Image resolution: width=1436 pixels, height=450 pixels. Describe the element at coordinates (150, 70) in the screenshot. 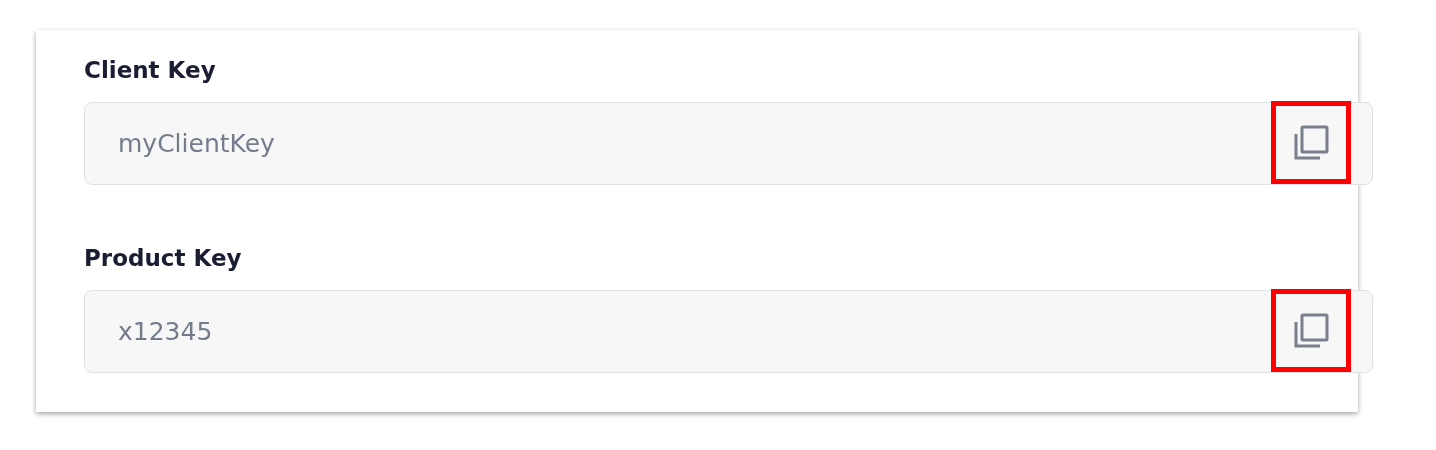

I see `field-label: Client Key` at that location.